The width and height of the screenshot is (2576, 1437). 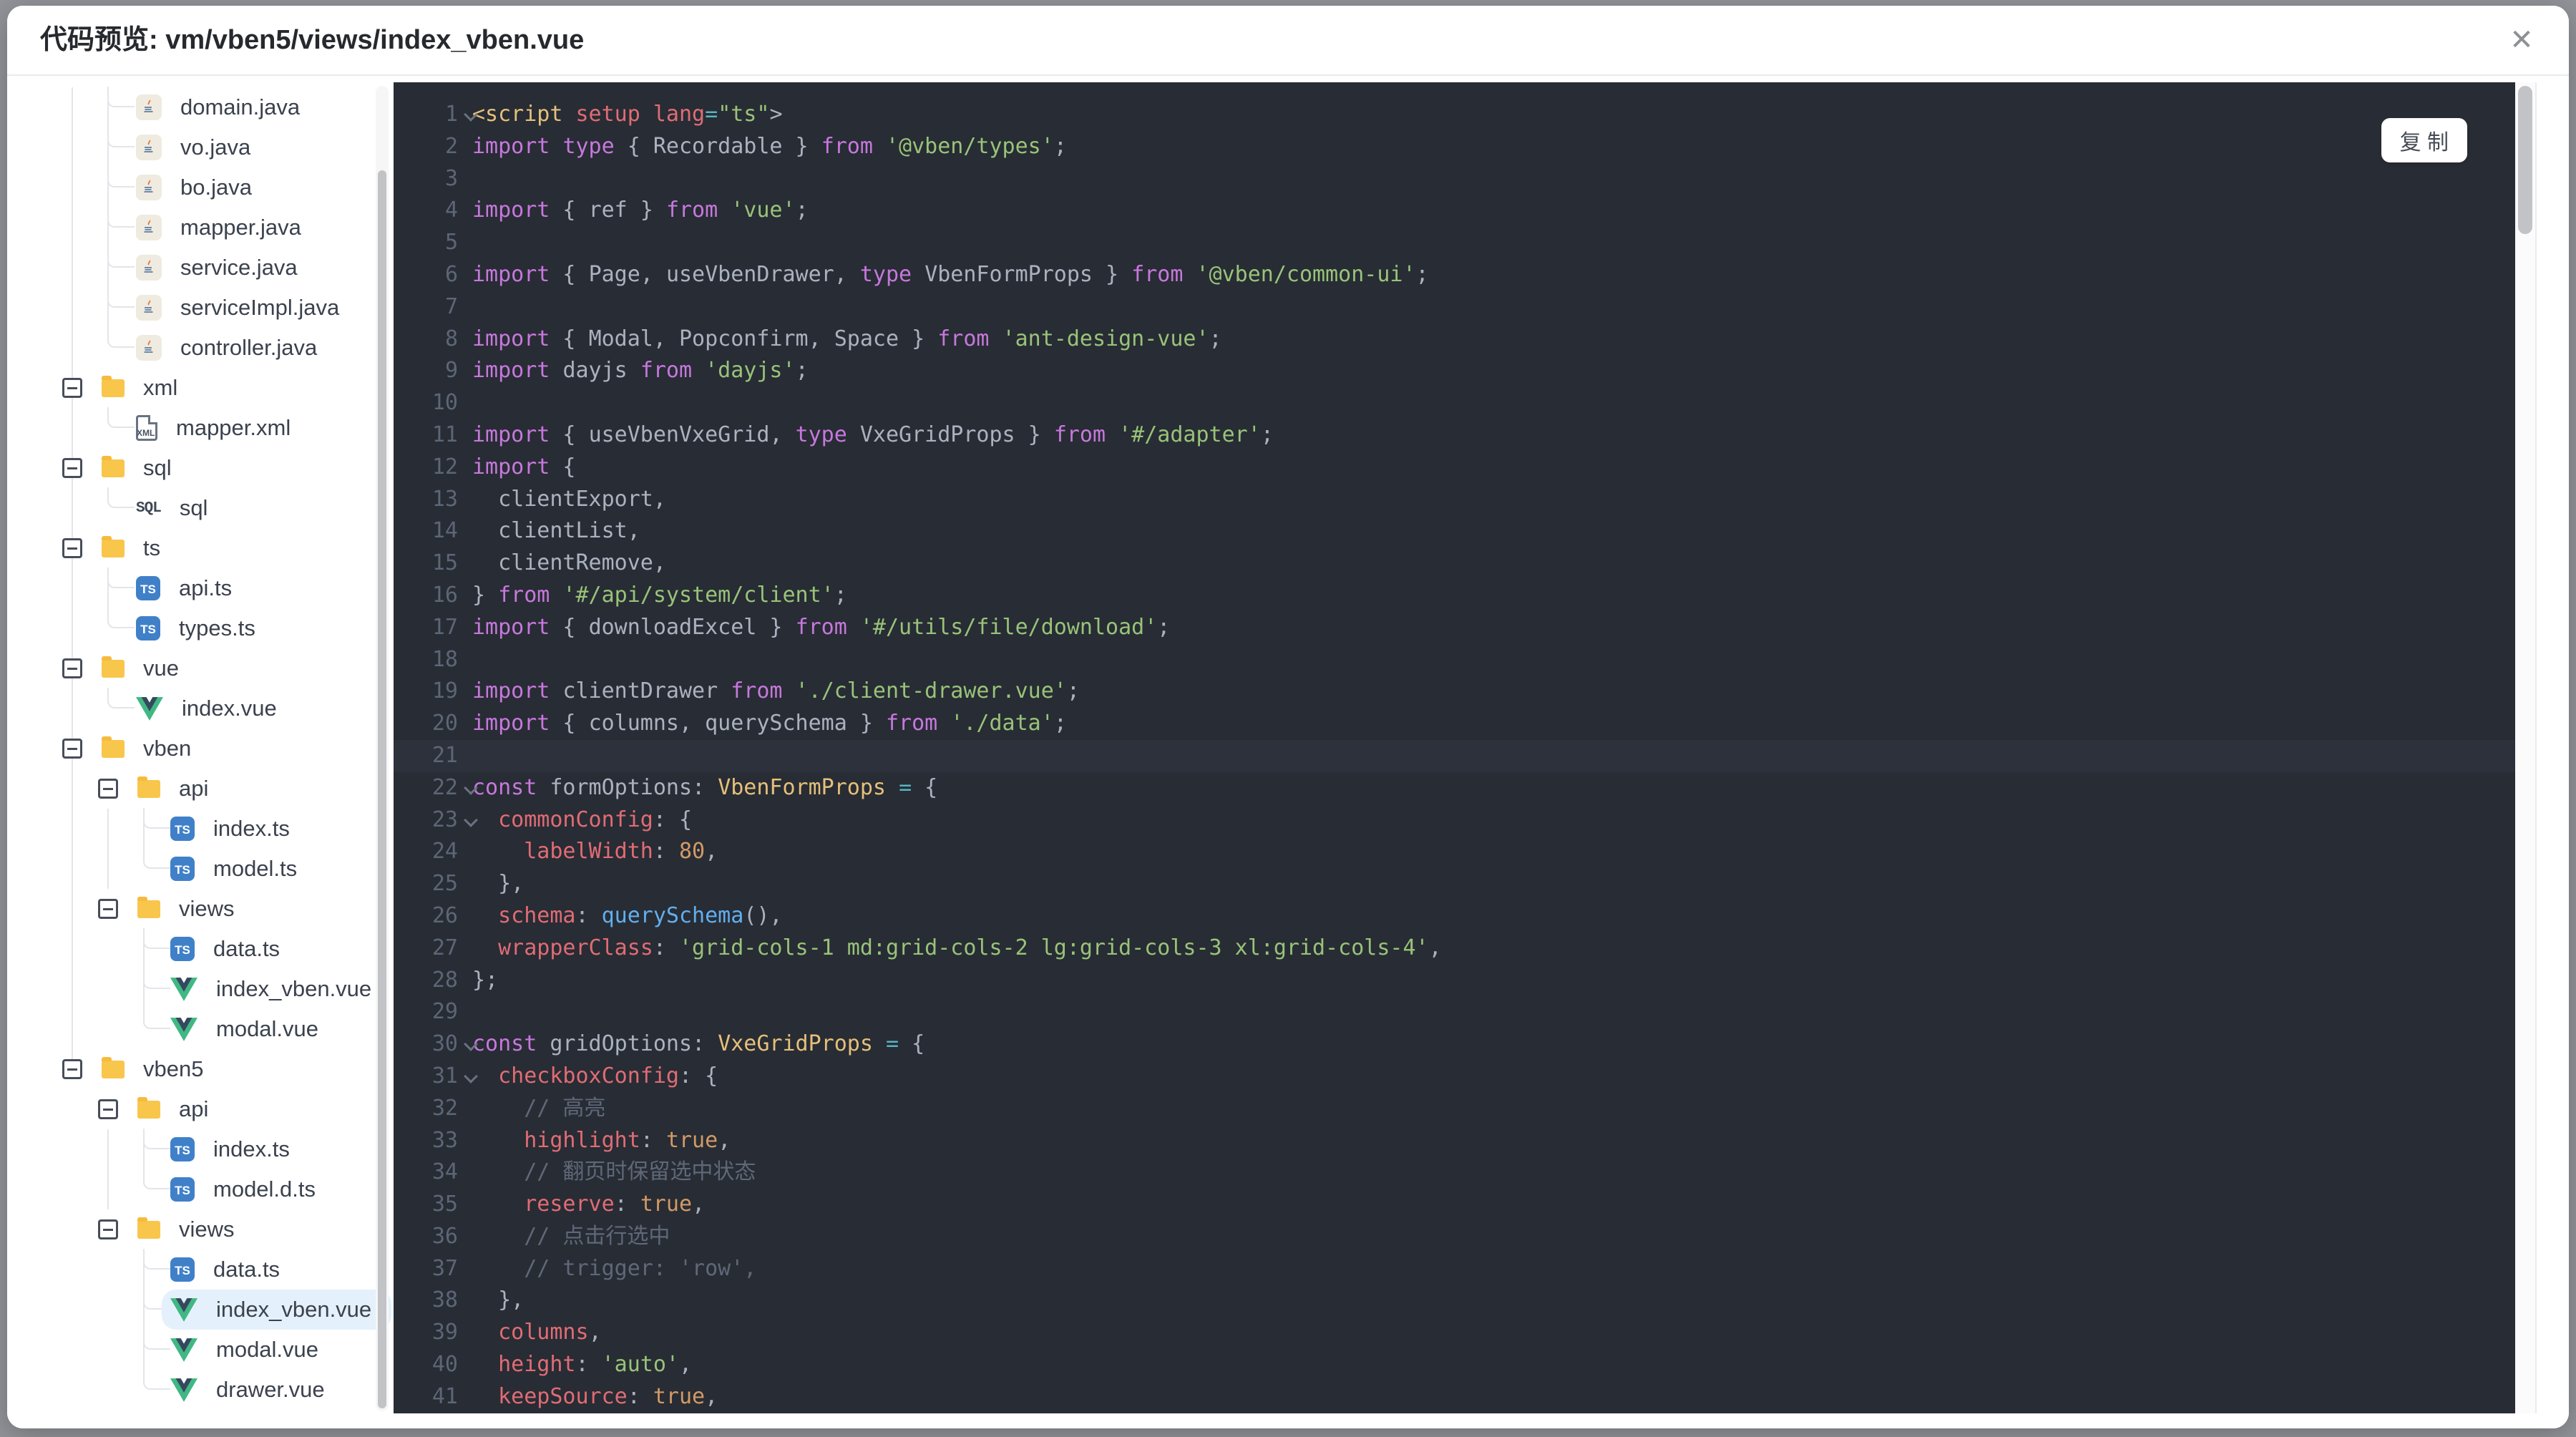 I want to click on tree-row-types-ts: TS types.ts, so click(x=200, y=628).